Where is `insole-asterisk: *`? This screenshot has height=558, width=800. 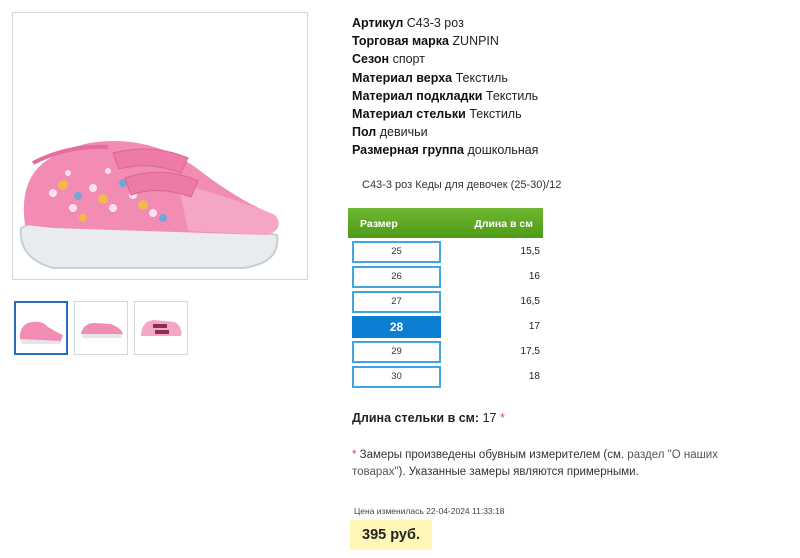 insole-asterisk: * is located at coordinates (502, 418).